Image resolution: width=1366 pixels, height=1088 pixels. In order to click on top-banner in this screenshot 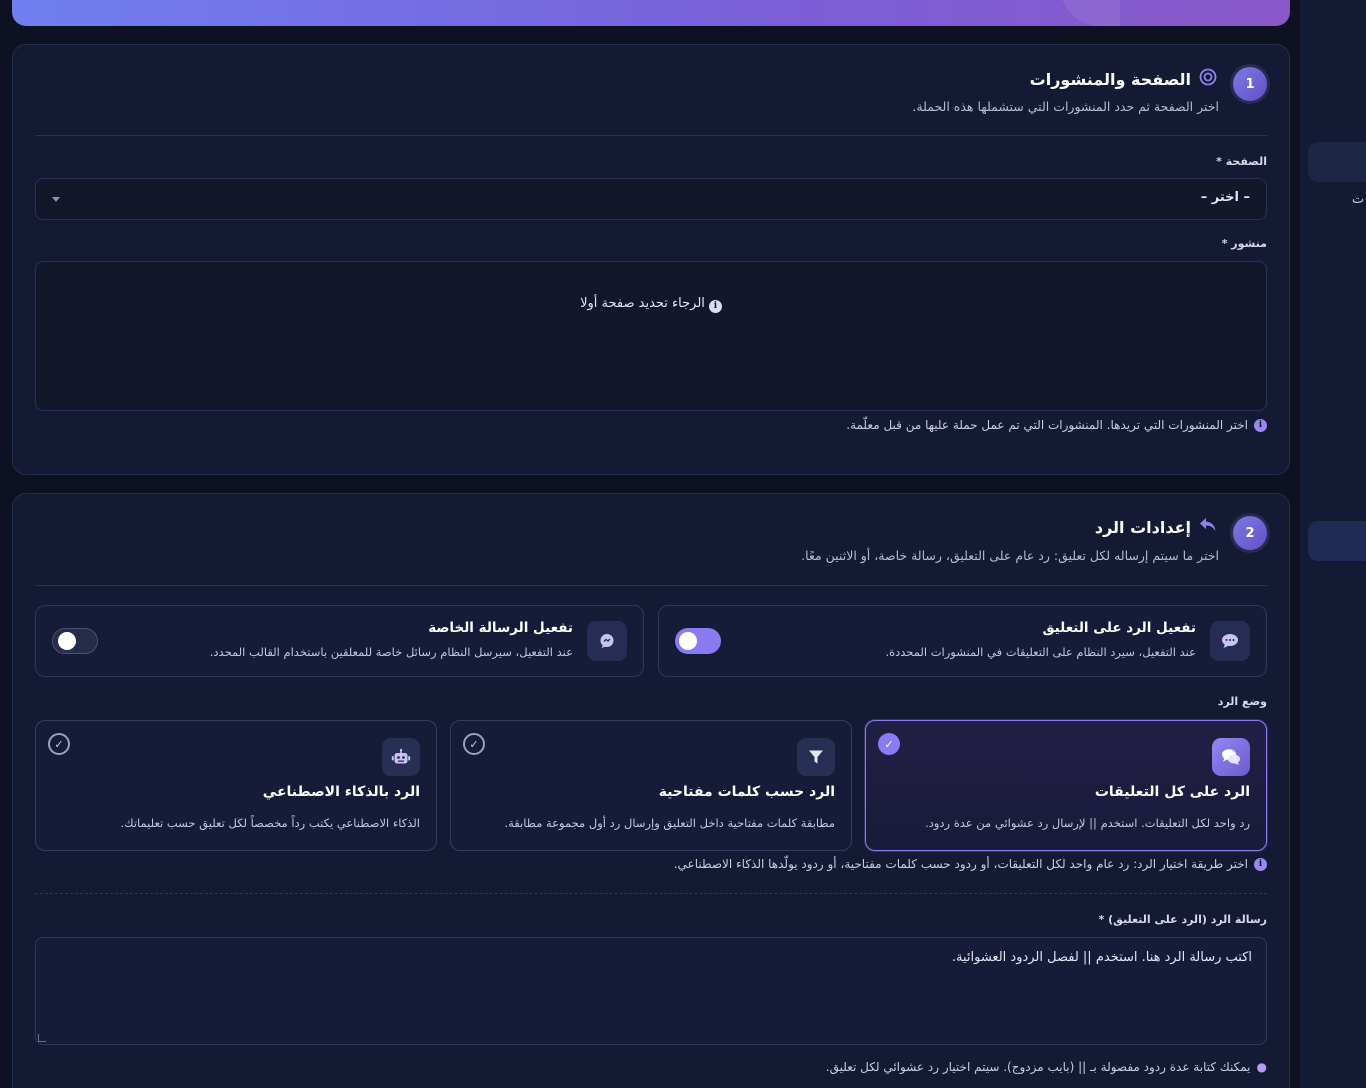, I will do `click(651, 13)`.